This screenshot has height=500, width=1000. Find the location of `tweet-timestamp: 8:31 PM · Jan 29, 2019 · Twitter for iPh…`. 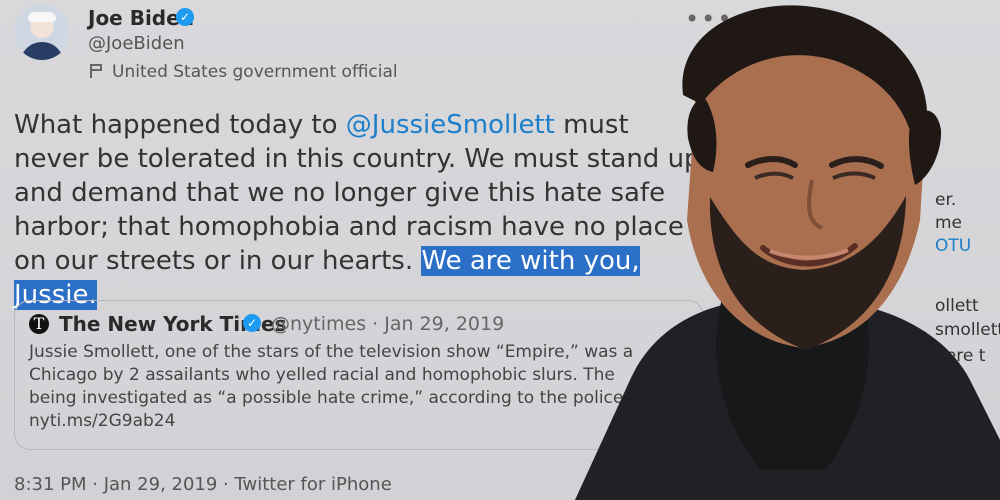

tweet-timestamp: 8:31 PM · Jan 29, 2019 · Twitter for iPh… is located at coordinates (203, 484).